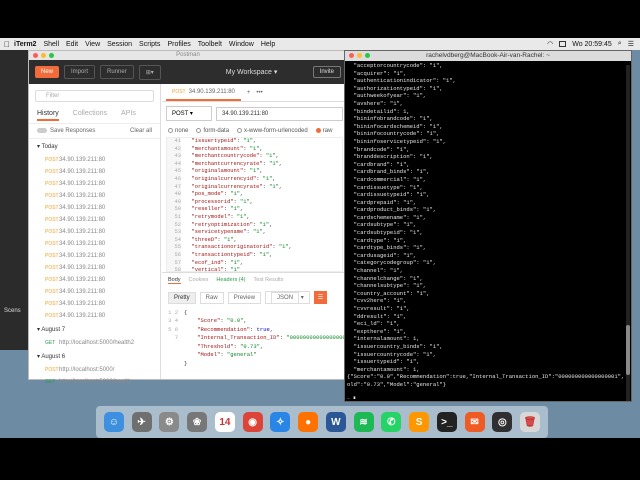  What do you see at coordinates (628, 233) in the screenshot?
I see `terminal-scrollbar` at bounding box center [628, 233].